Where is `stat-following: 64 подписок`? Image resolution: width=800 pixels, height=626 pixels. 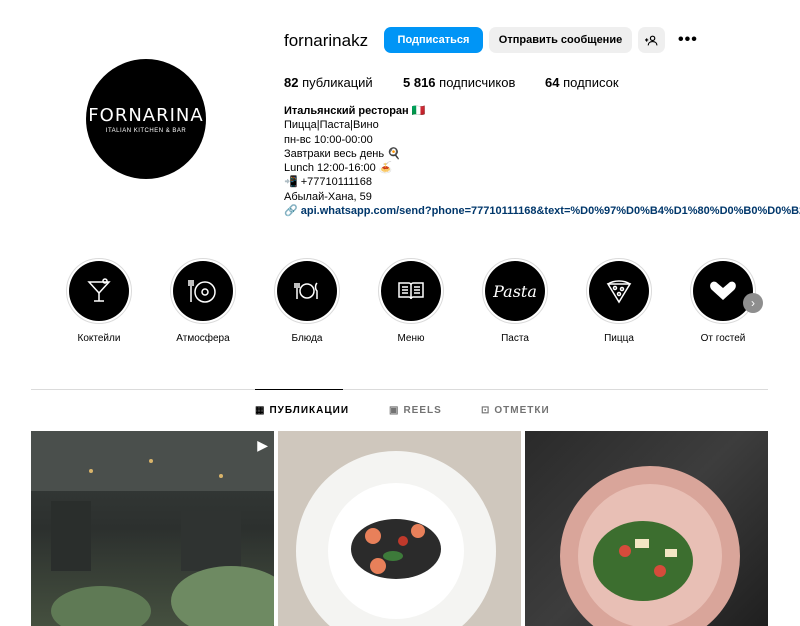 stat-following: 64 подписок is located at coordinates (582, 82).